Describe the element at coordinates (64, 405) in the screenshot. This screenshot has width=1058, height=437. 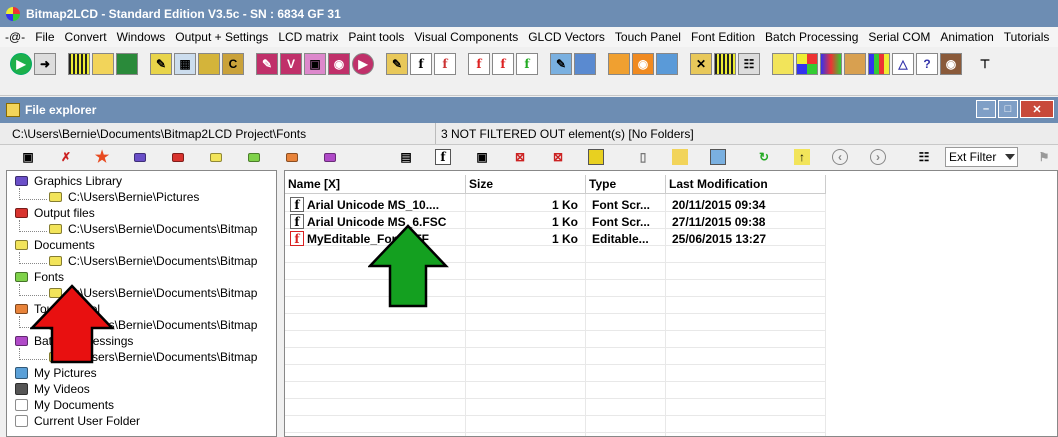
I see `tree-item-my-documents: My Documents` at that location.